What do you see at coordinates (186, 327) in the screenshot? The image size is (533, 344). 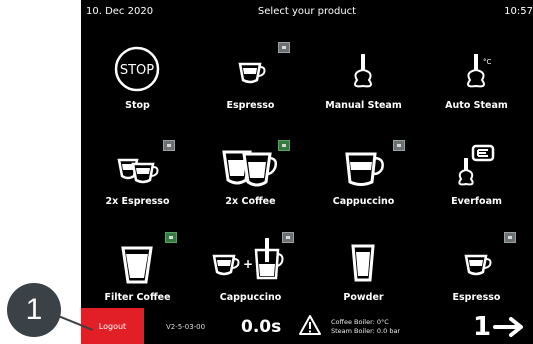 I see `version-label: V2-5-03-00` at bounding box center [186, 327].